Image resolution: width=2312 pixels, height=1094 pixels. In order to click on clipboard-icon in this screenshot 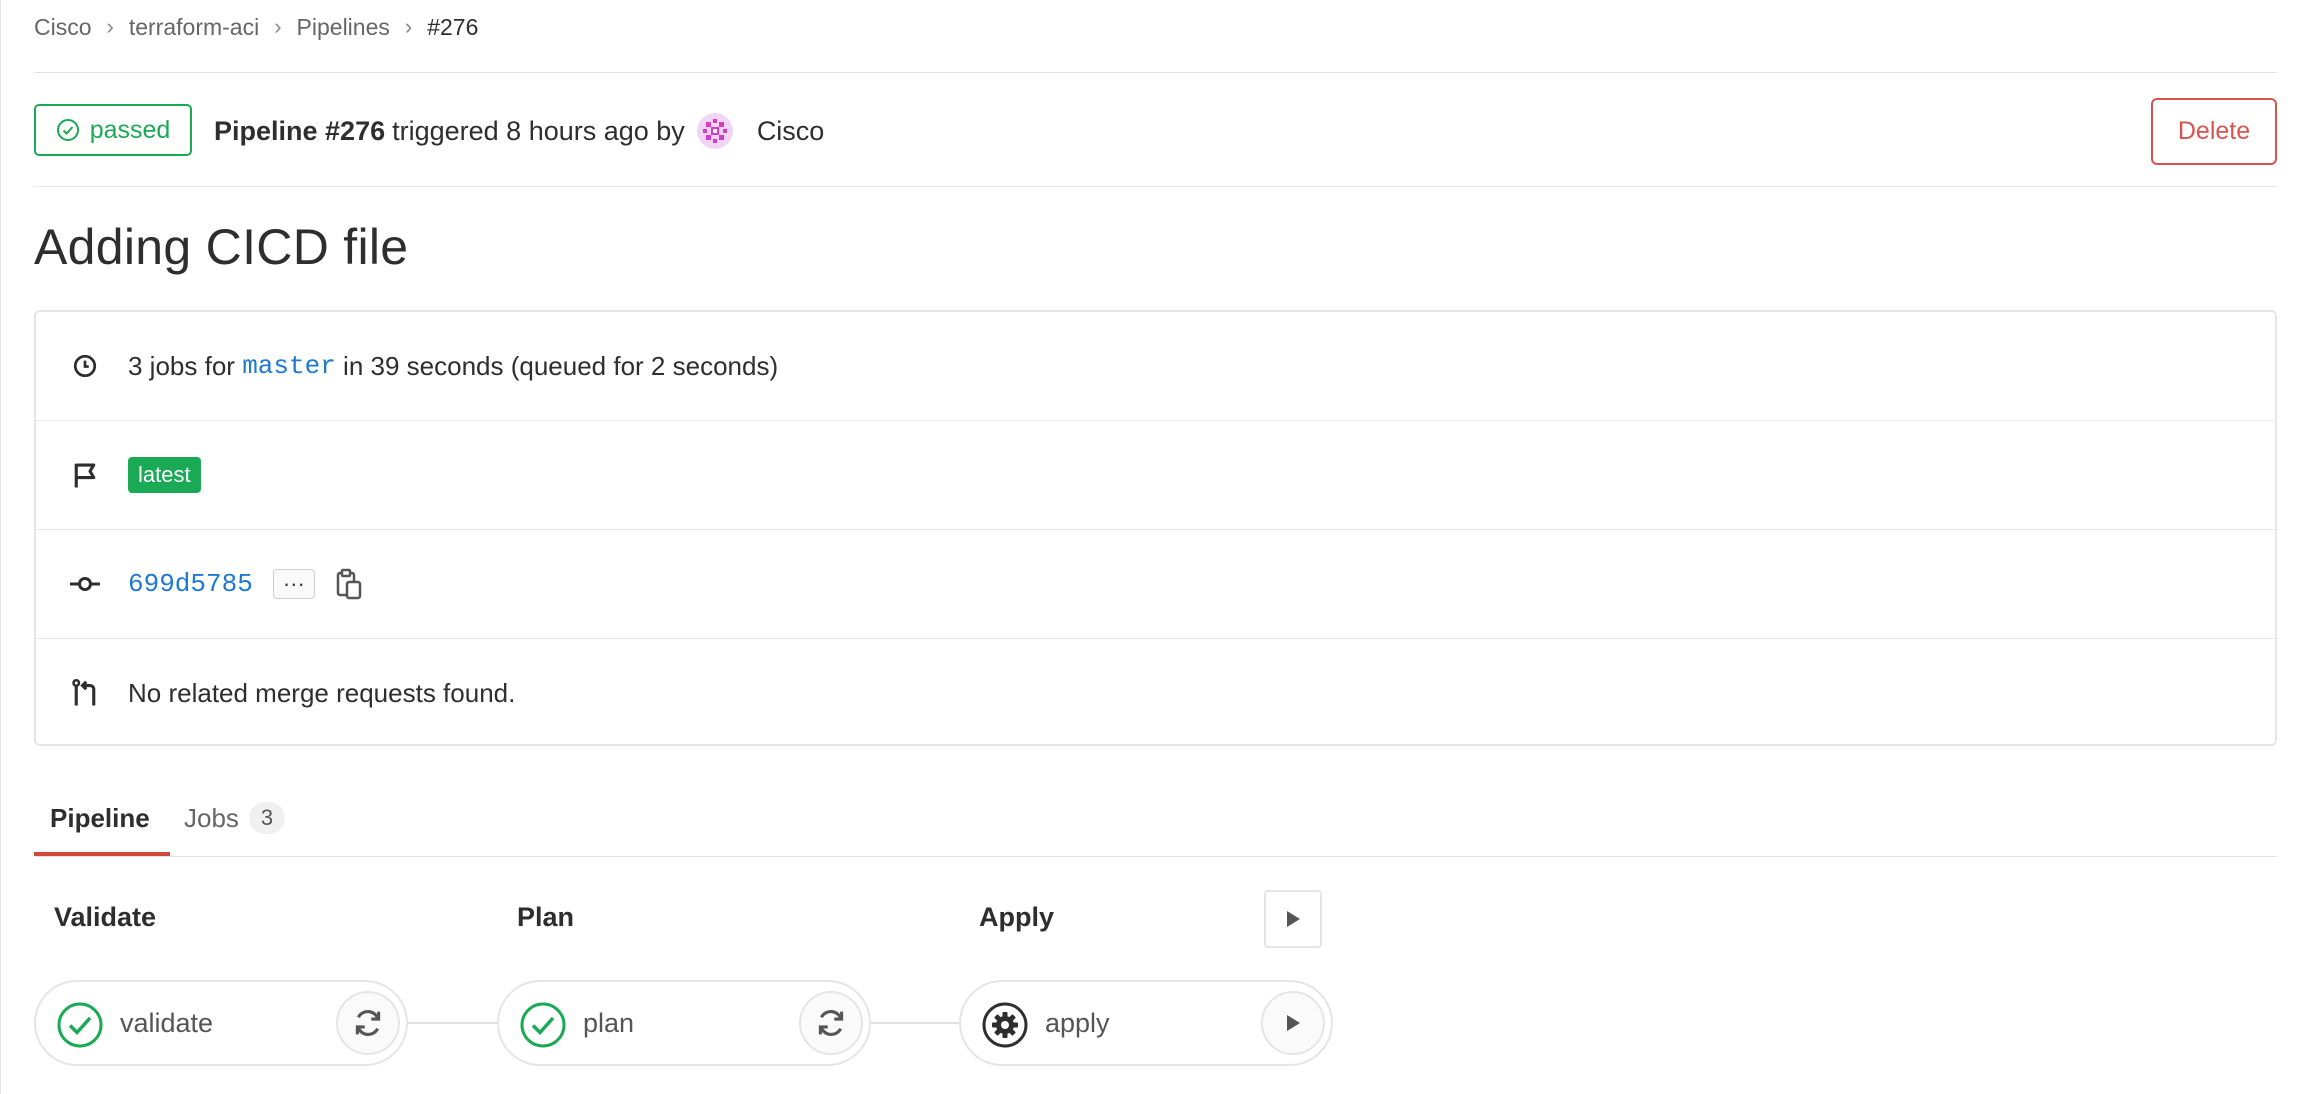, I will do `click(349, 584)`.